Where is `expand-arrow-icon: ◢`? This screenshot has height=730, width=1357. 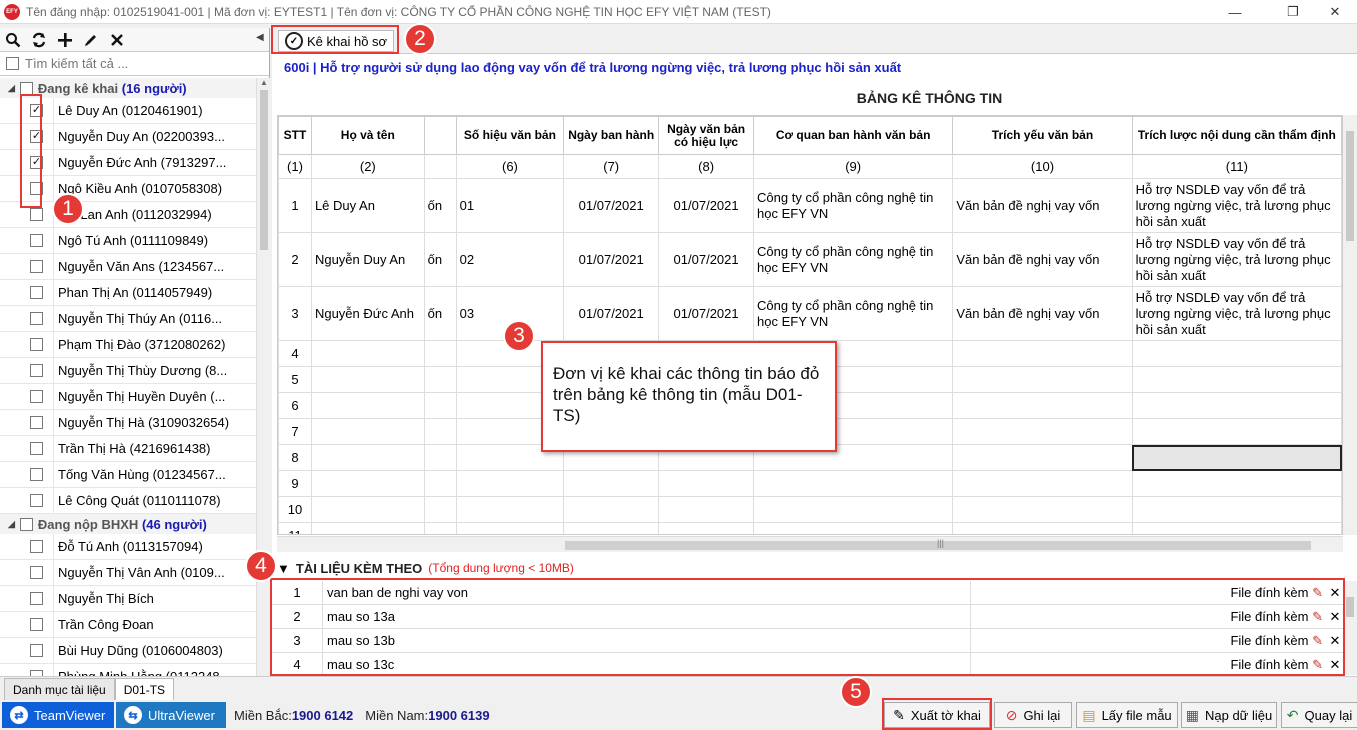
expand-arrow-icon: ◢ is located at coordinates (11, 524).